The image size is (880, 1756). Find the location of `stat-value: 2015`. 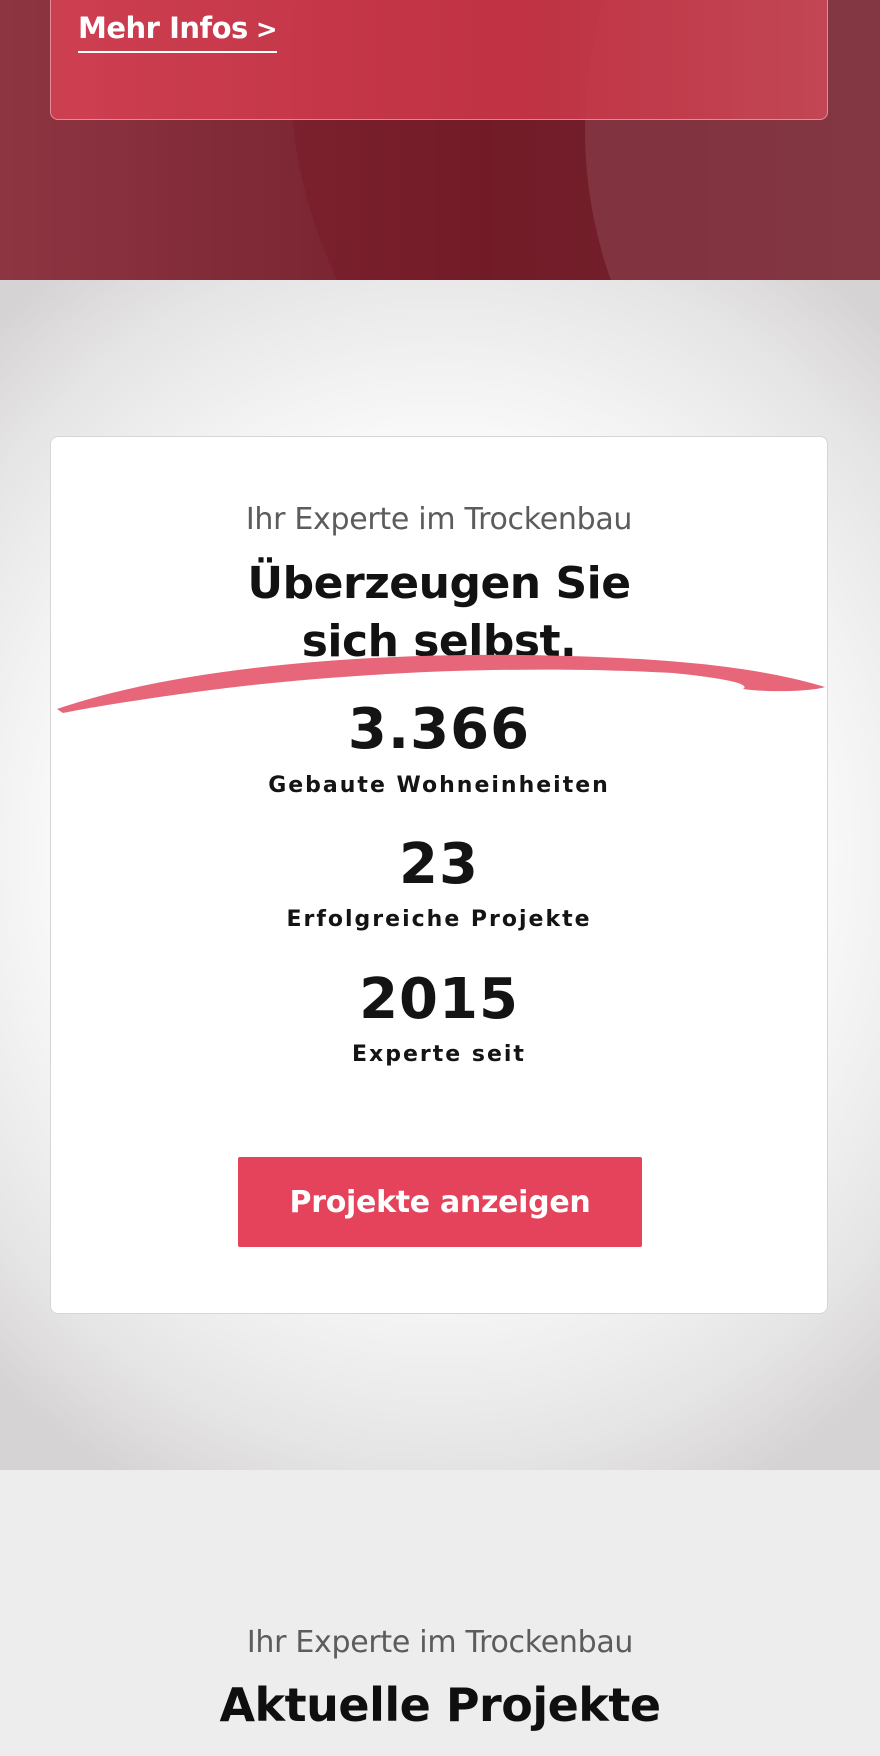

stat-value: 2015 is located at coordinates (439, 999).